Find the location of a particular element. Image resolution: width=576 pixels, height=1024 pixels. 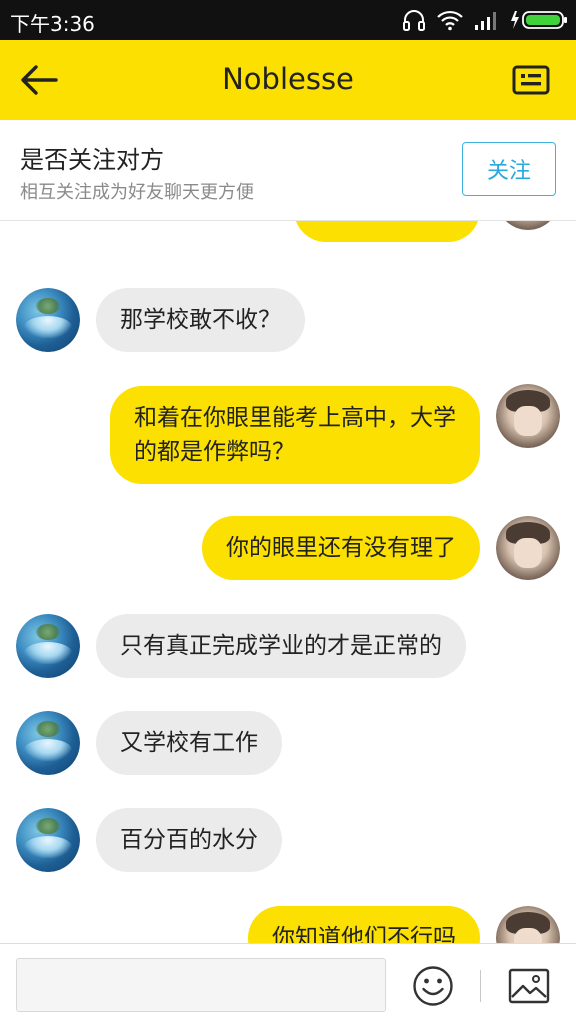

message-bubble: 那学校敢不收？ is located at coordinates (200, 320).